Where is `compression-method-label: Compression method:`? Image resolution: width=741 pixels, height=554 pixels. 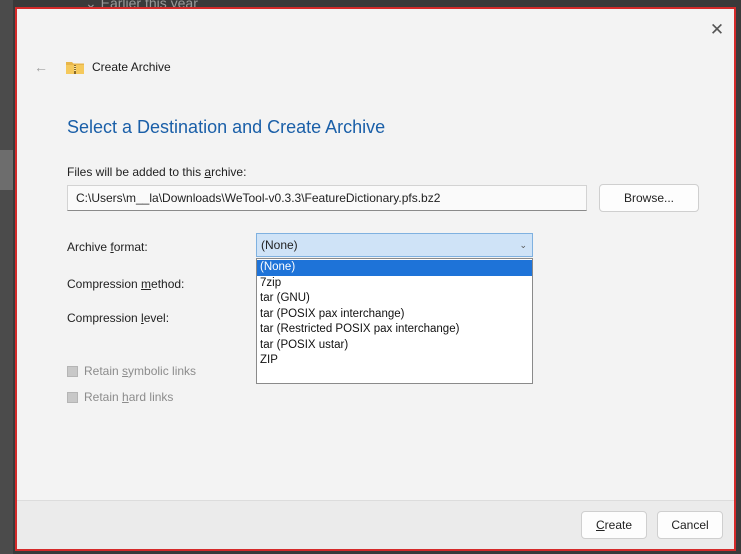 compression-method-label: Compression method: is located at coordinates (126, 284).